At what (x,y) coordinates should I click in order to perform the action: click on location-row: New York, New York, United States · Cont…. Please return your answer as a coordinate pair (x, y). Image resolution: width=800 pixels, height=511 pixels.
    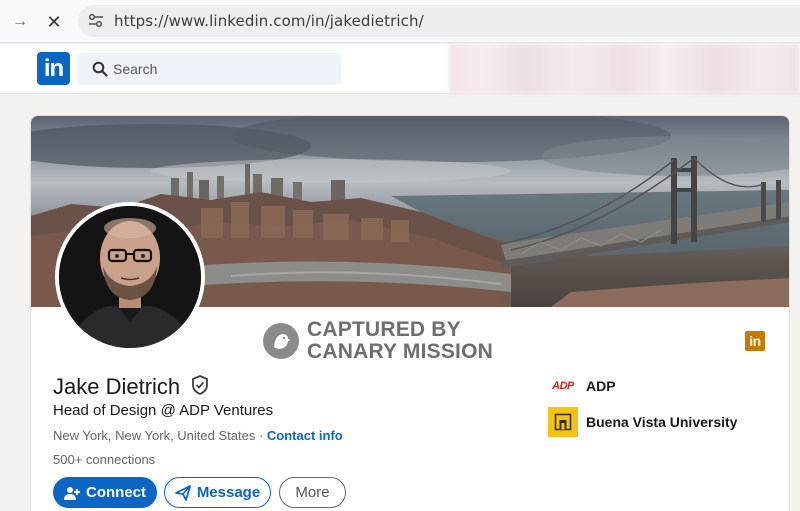
    Looking at the image, I should click on (198, 435).